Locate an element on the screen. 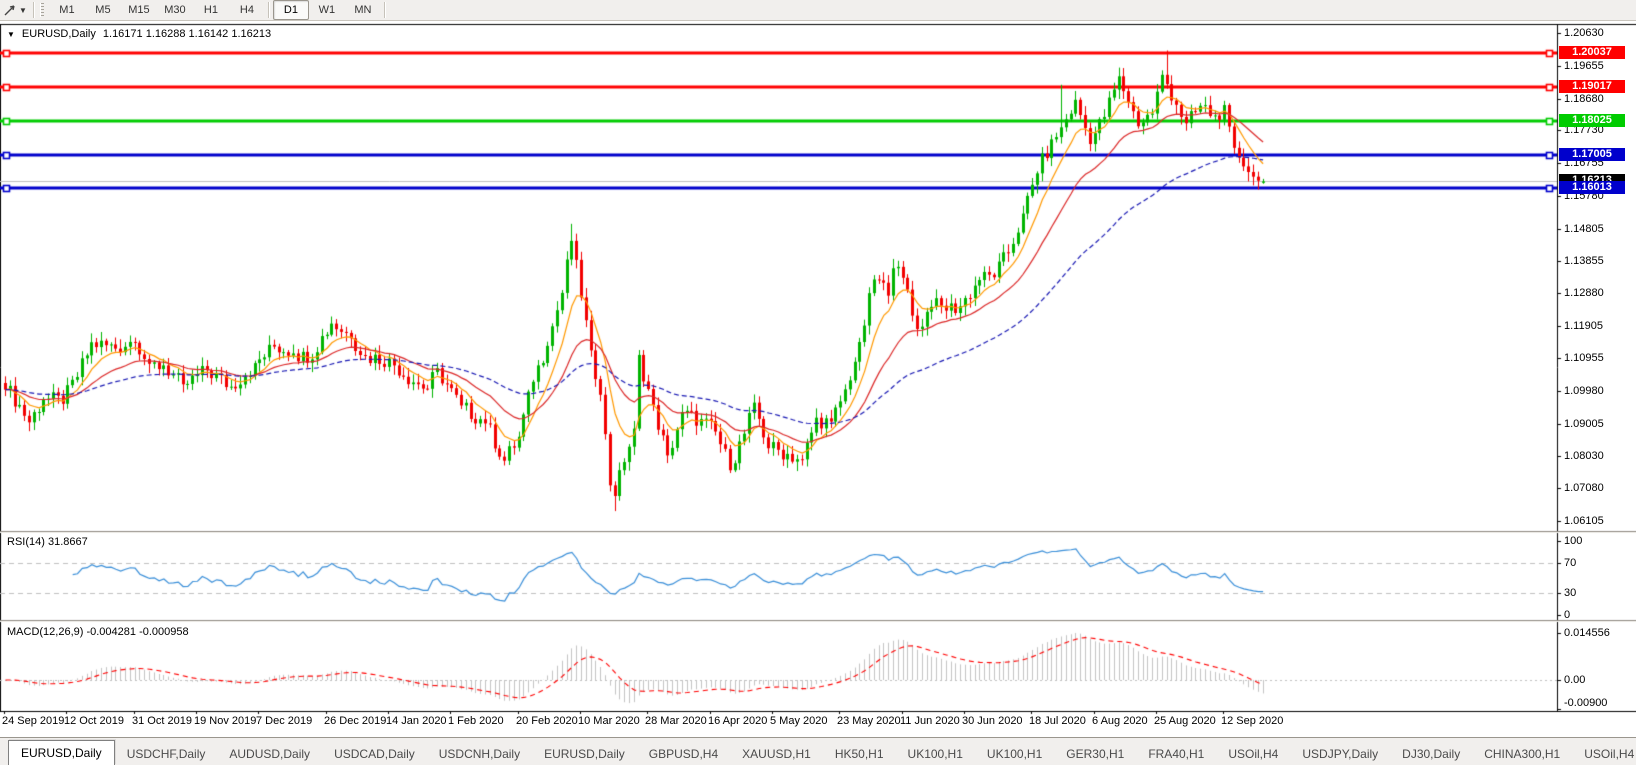  tab-china300-h1: CHINA300,H1 is located at coordinates (1522, 754).